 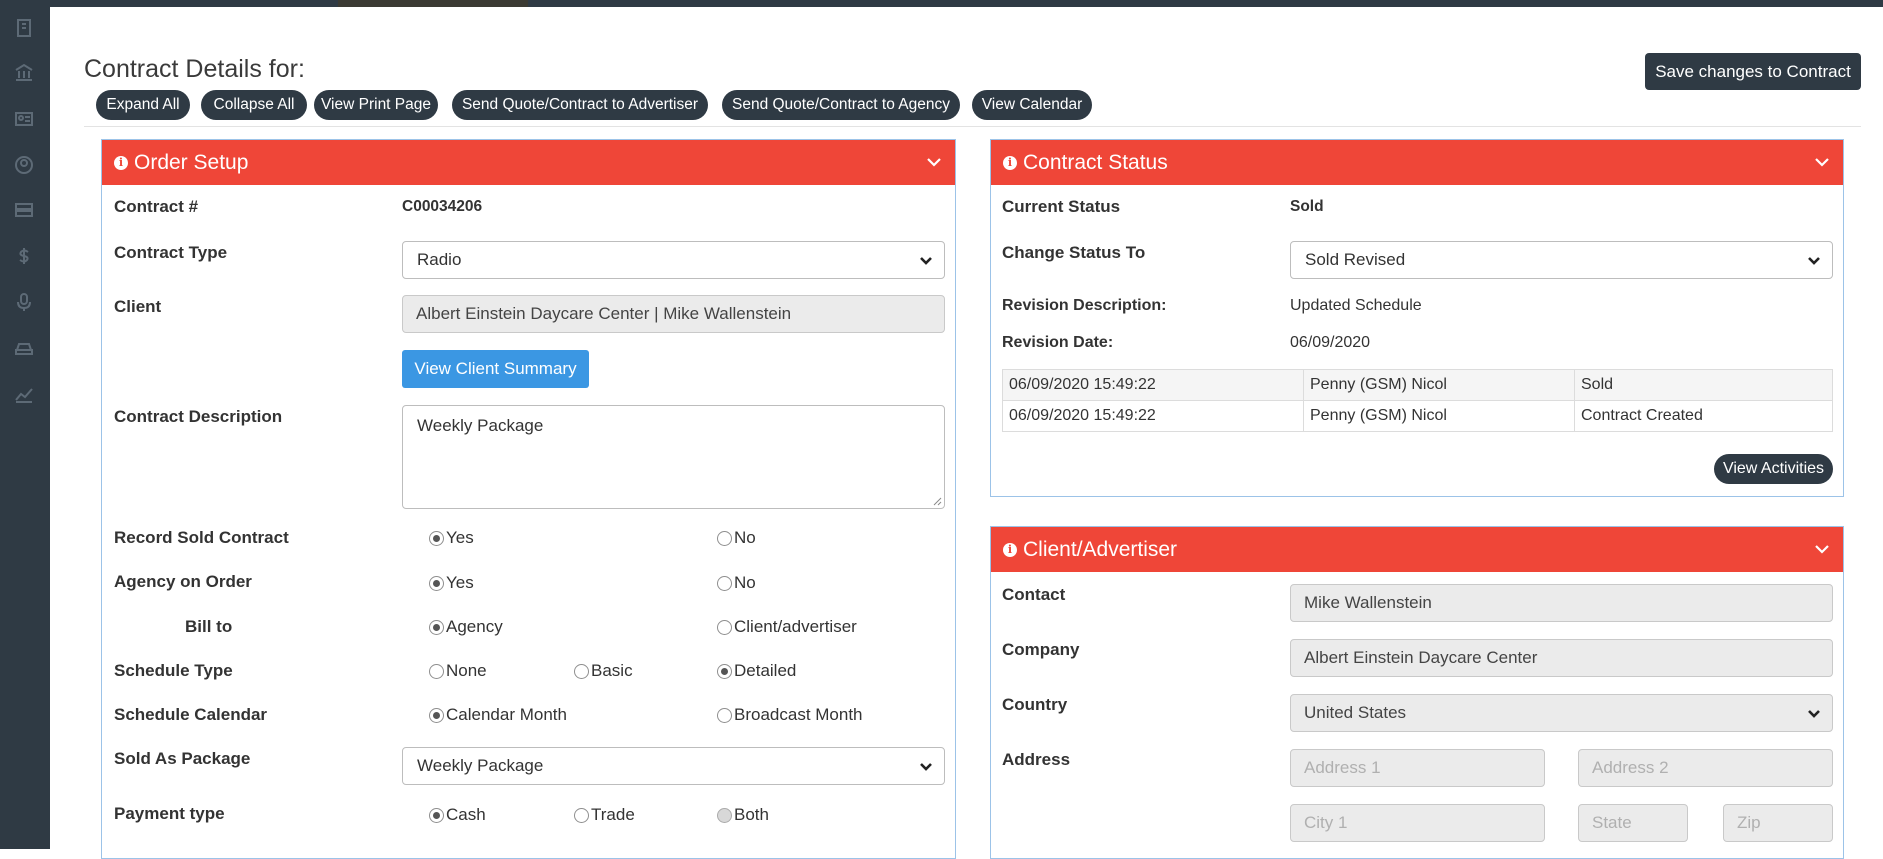 I want to click on radio-label: Calendar Month, so click(x=506, y=714).